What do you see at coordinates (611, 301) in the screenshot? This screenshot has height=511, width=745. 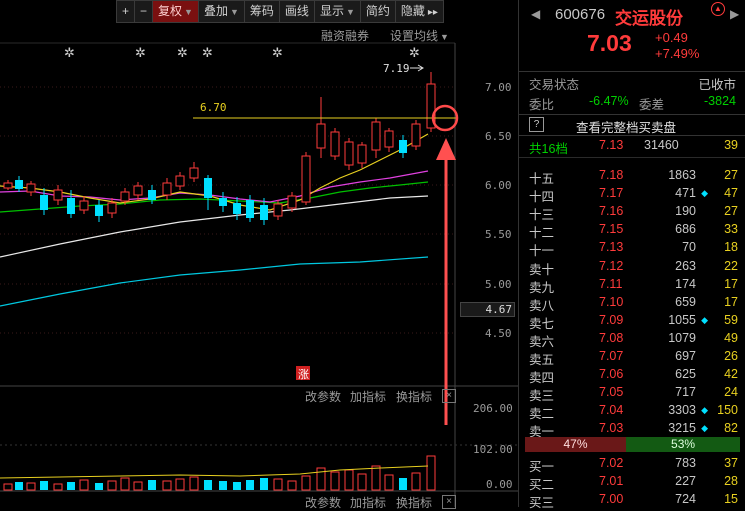 I see `level-price: 7.10` at bounding box center [611, 301].